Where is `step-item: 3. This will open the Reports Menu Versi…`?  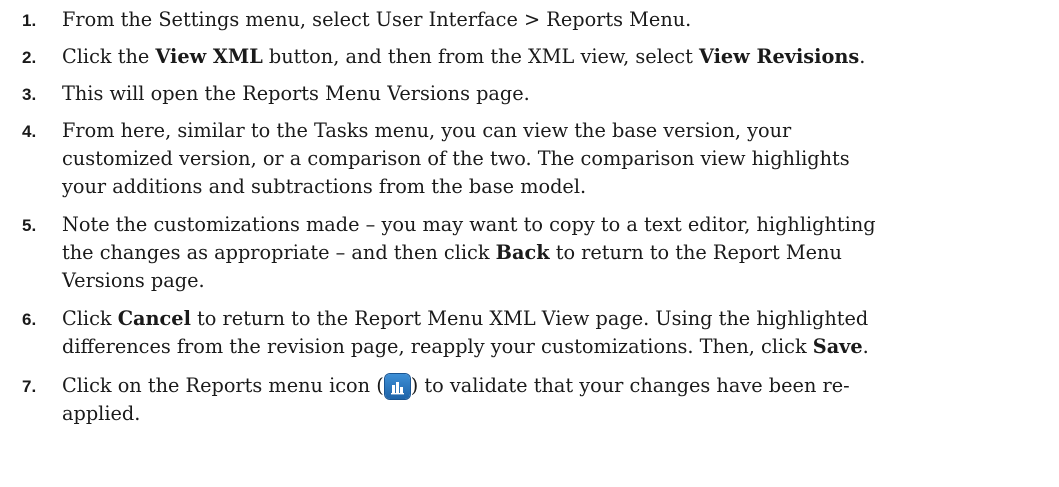 step-item: 3. This will open the Reports Menu Versi… is located at coordinates (529, 94).